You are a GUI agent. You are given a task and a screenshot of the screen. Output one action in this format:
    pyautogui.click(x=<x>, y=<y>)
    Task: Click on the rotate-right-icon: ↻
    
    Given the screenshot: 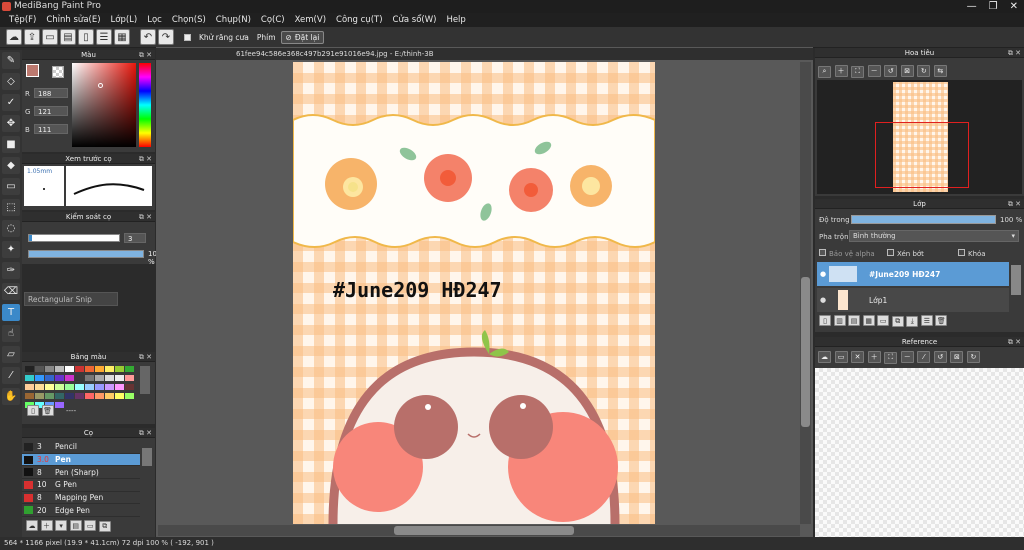 What is the action you would take?
    pyautogui.click(x=924, y=71)
    